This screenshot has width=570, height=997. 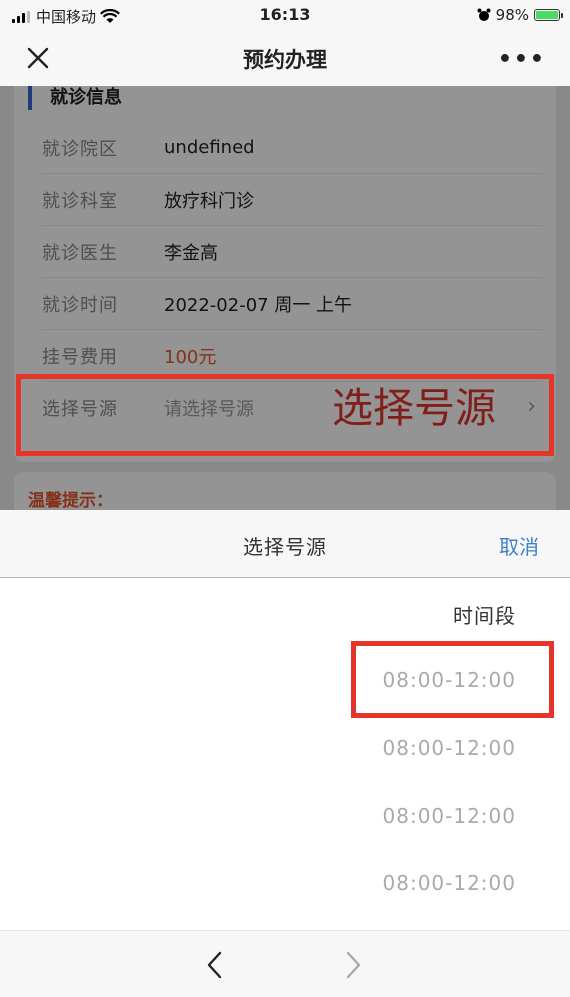 What do you see at coordinates (548, 15) in the screenshot?
I see `battery-icon` at bounding box center [548, 15].